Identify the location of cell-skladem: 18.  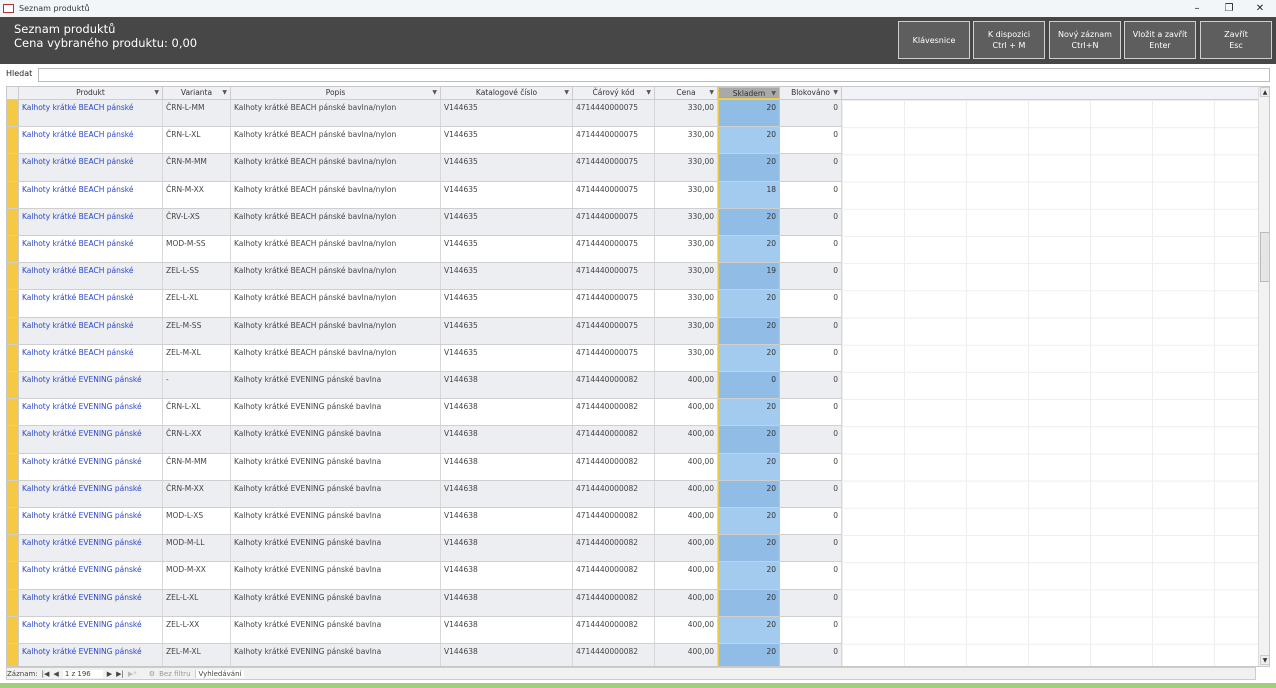
(749, 194).